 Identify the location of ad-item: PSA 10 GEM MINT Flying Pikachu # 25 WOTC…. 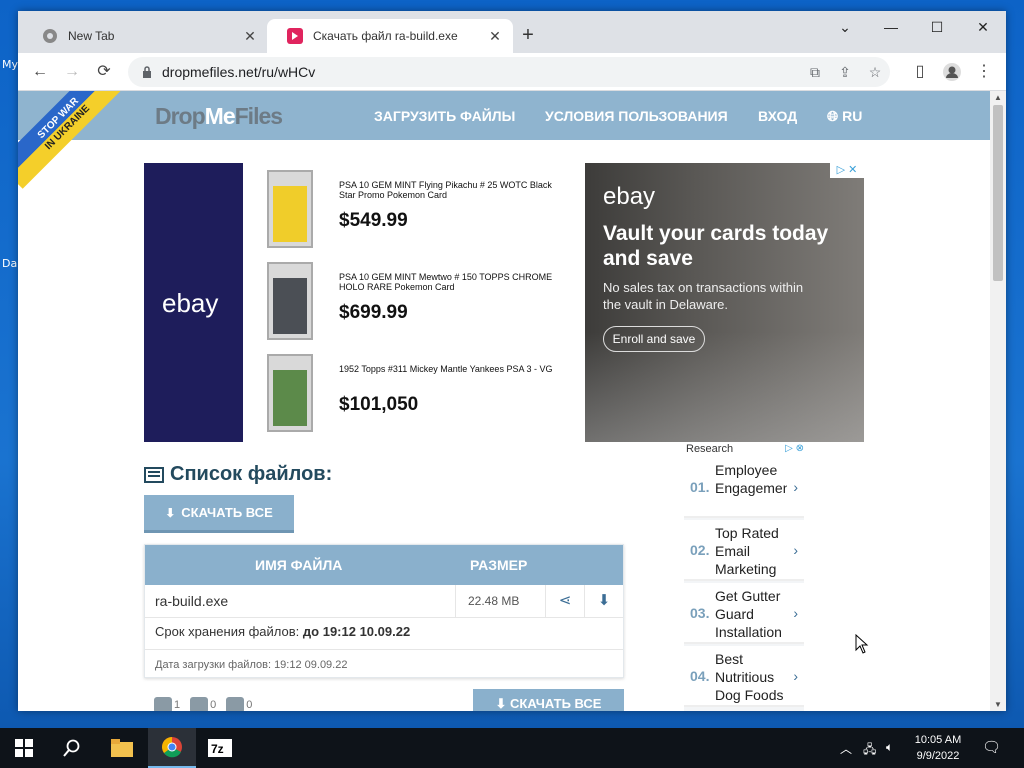
(422, 210).